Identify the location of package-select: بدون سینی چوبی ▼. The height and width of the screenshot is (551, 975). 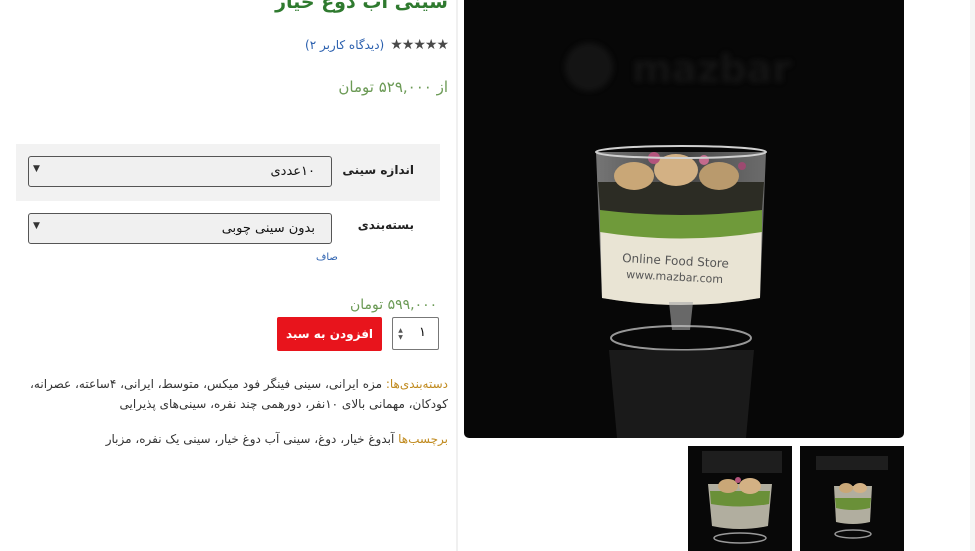
(180, 228).